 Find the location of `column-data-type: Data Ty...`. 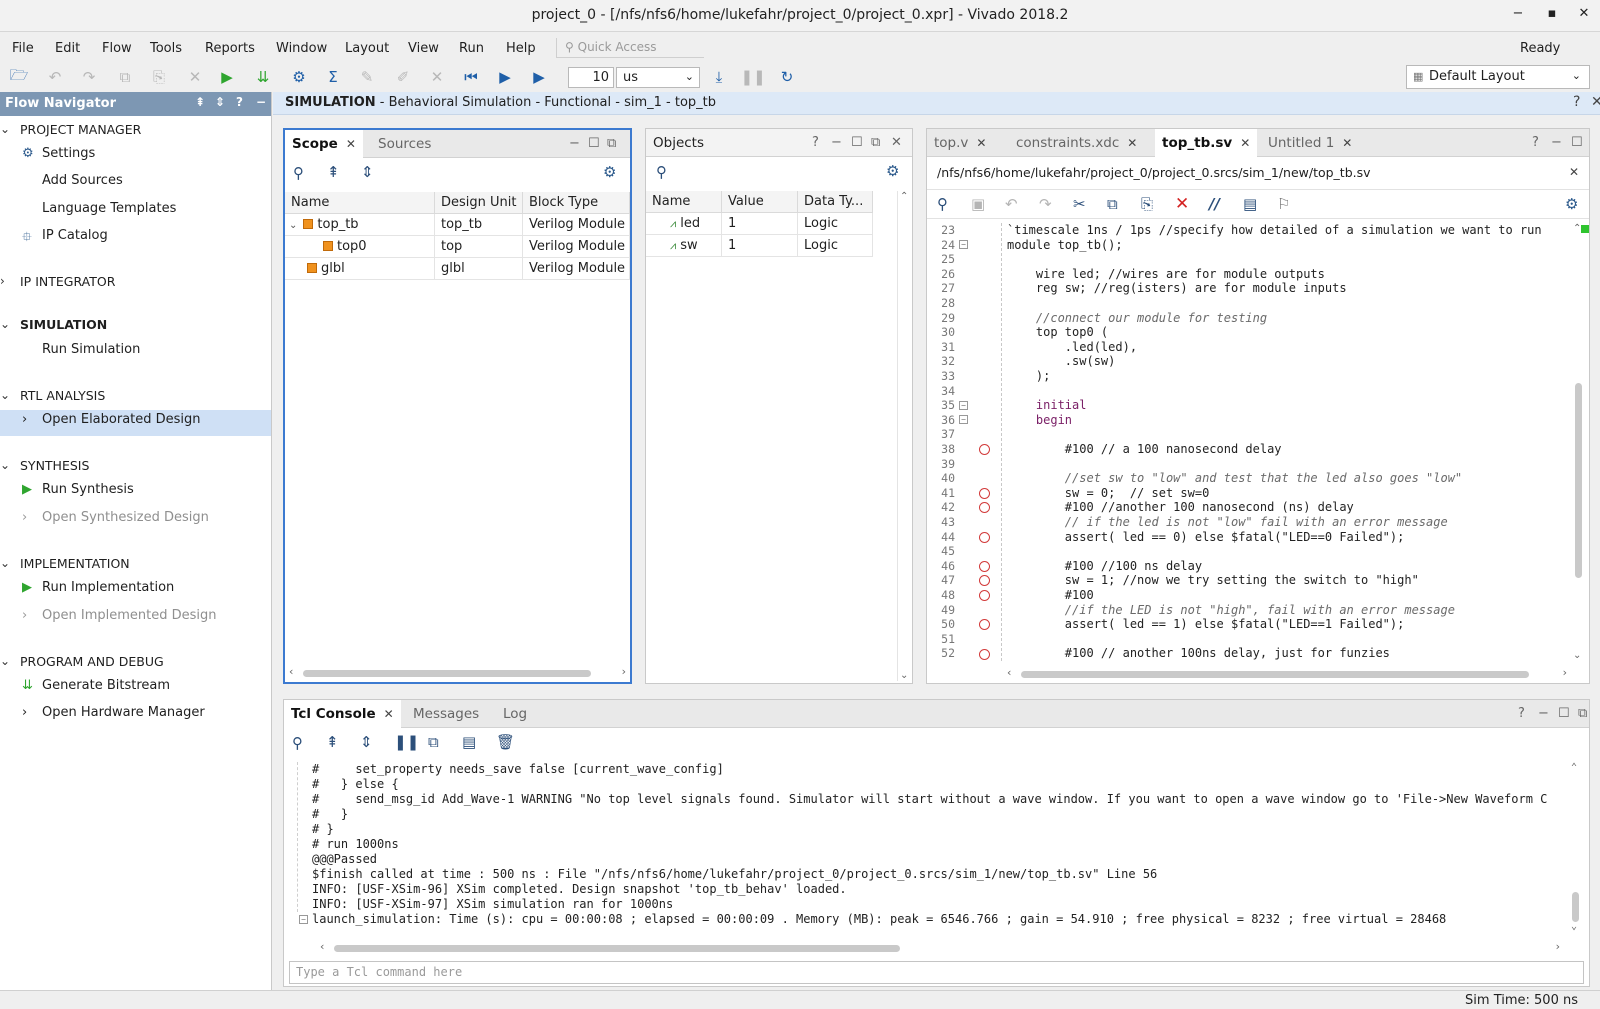

column-data-type: Data Ty... is located at coordinates (835, 202).